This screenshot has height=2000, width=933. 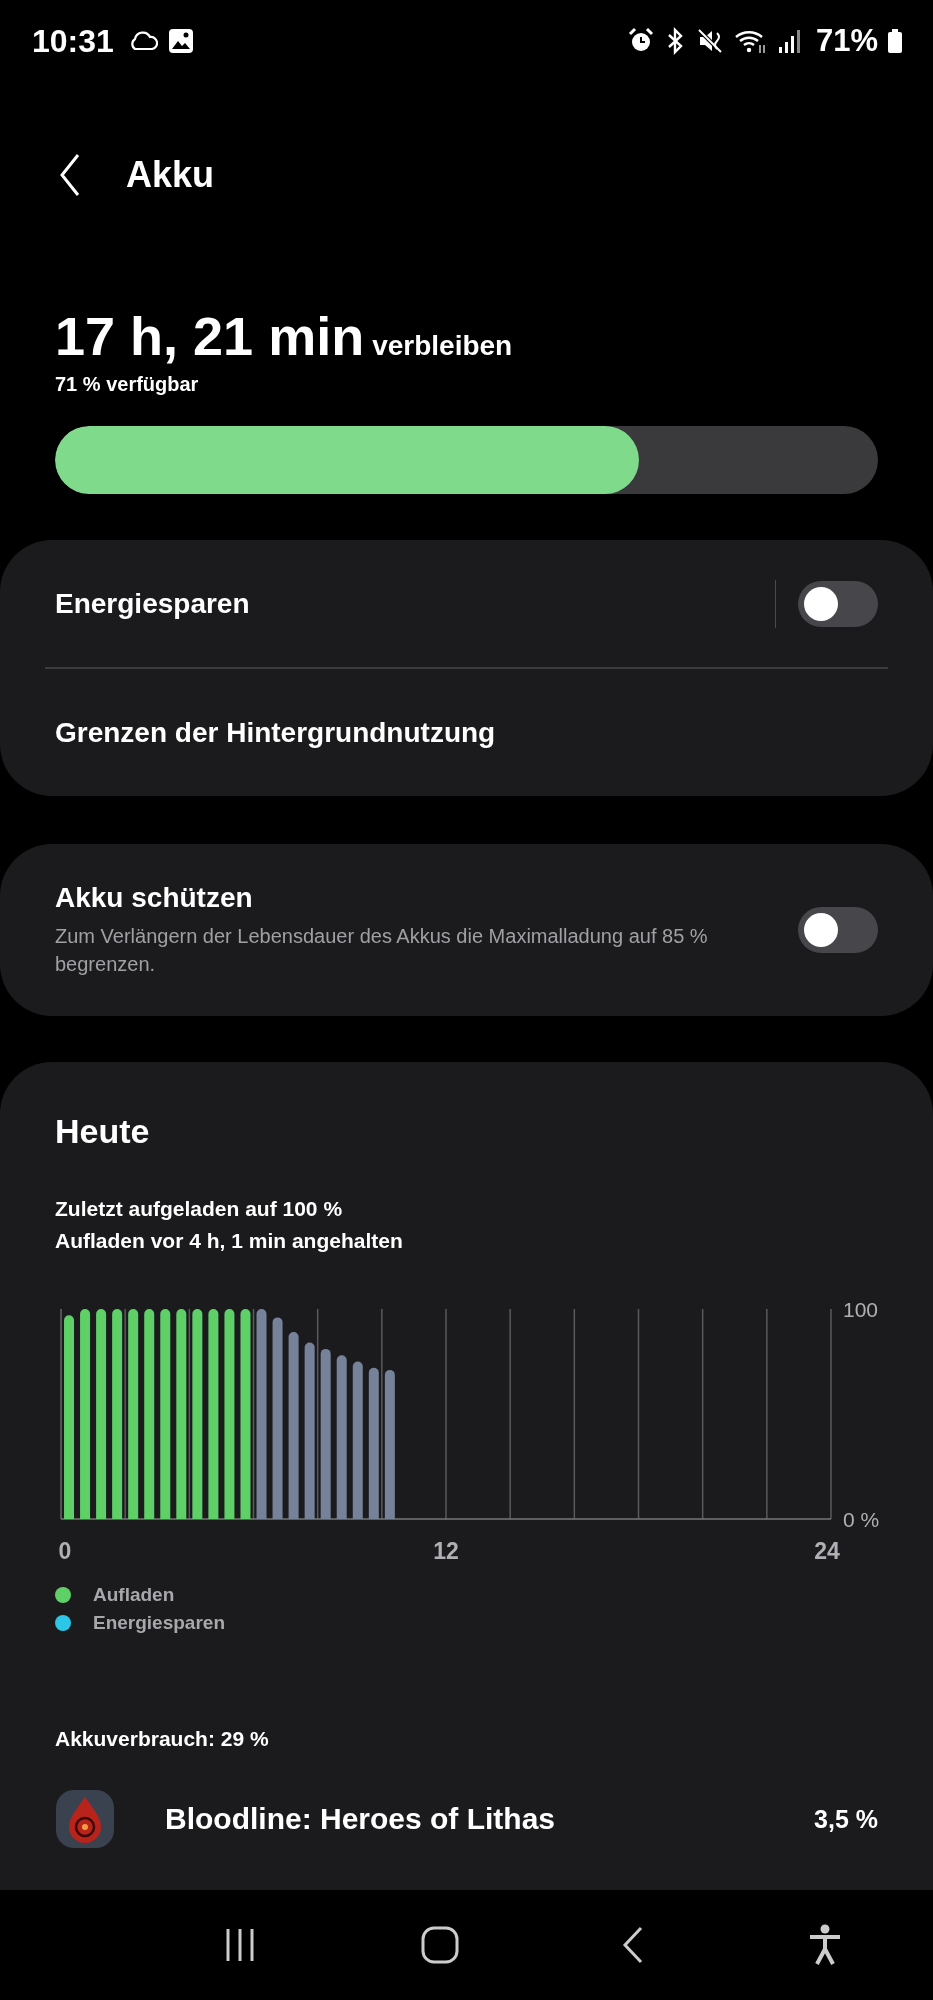 What do you see at coordinates (85, 1819) in the screenshot?
I see `app-icon` at bounding box center [85, 1819].